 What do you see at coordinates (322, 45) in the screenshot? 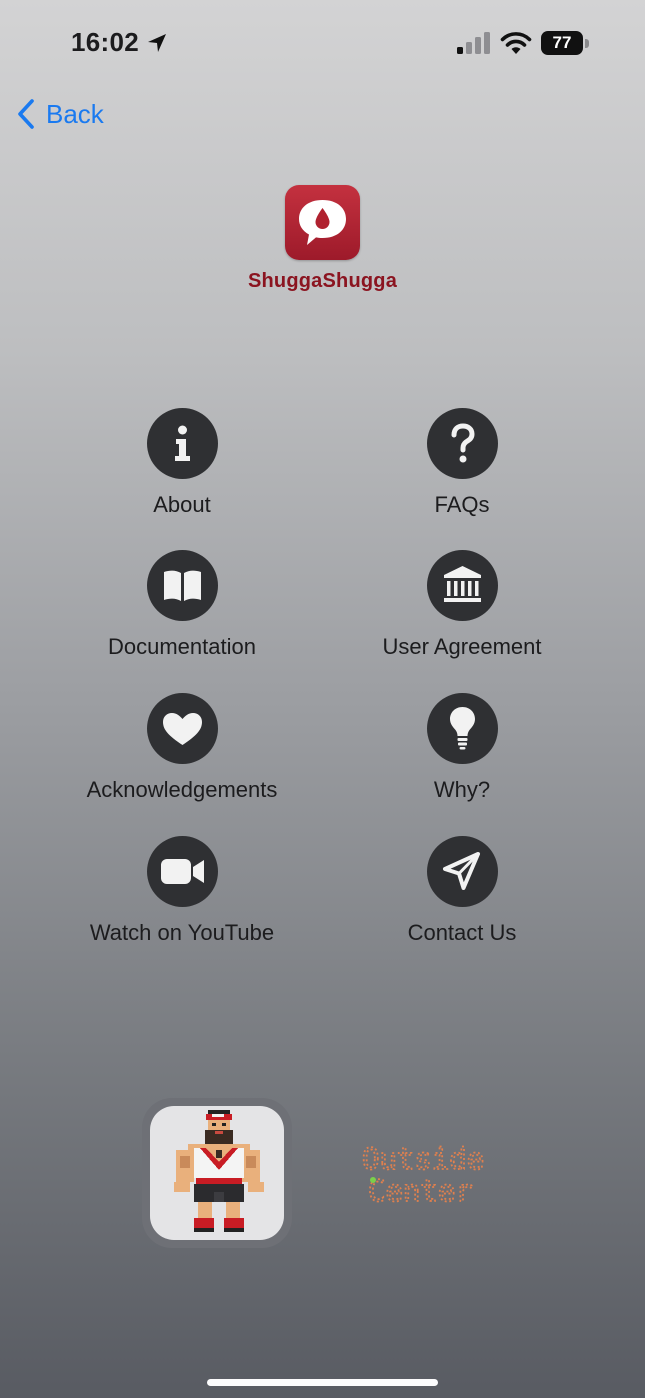
I see `status-bar: 16:02 77` at bounding box center [322, 45].